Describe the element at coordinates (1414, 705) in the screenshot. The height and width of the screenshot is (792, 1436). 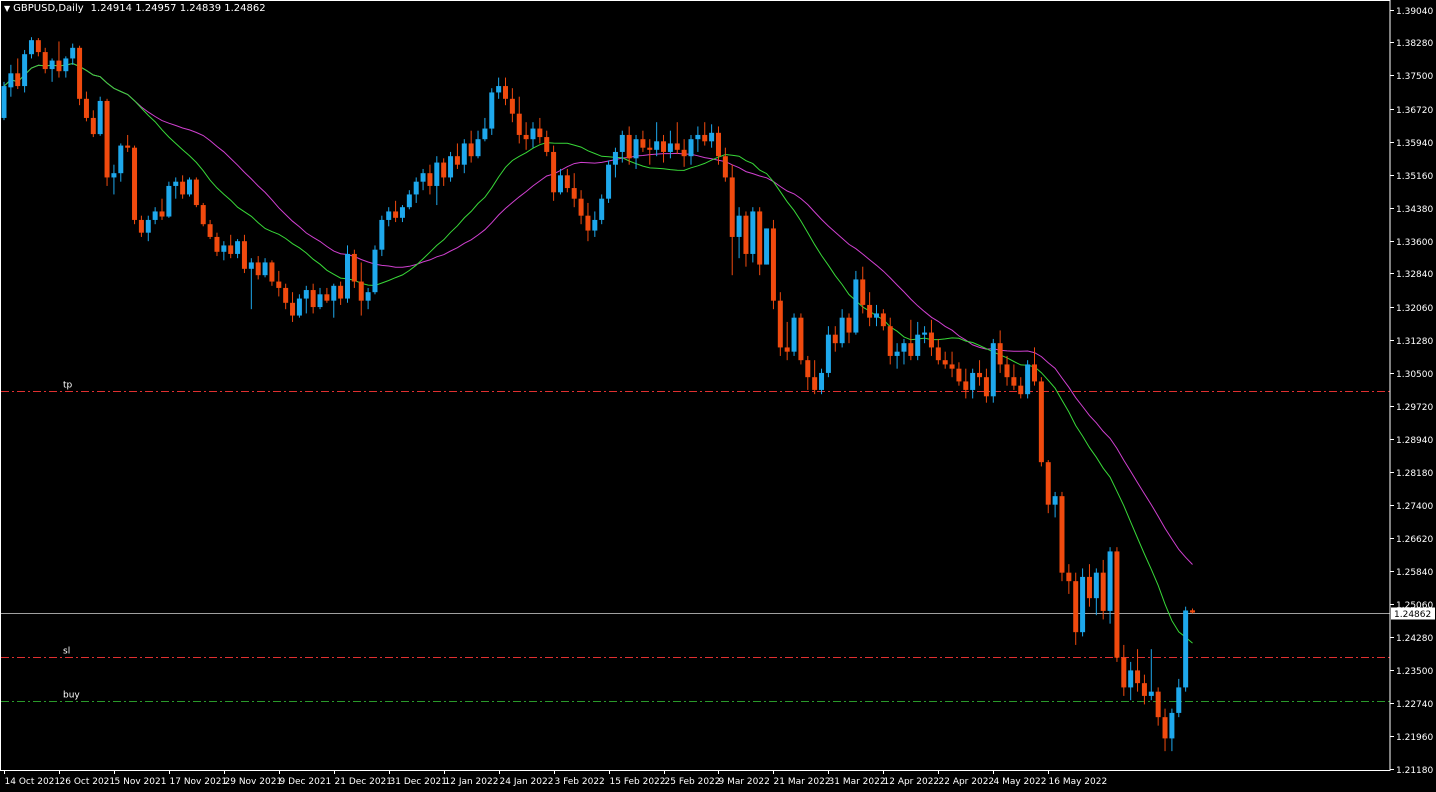
I see `y-tick-label: 1.22740` at that location.